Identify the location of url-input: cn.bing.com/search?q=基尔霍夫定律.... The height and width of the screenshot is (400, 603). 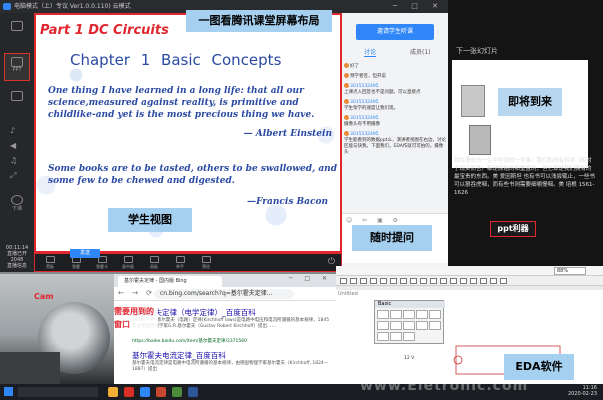
(224, 294).